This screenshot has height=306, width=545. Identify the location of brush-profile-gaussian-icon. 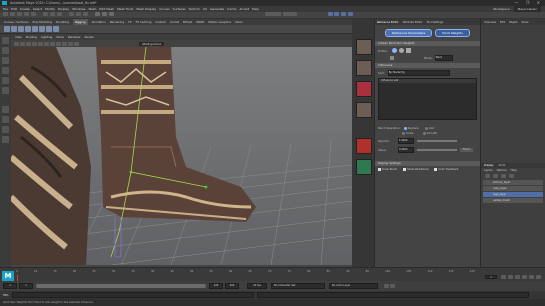
(394, 50).